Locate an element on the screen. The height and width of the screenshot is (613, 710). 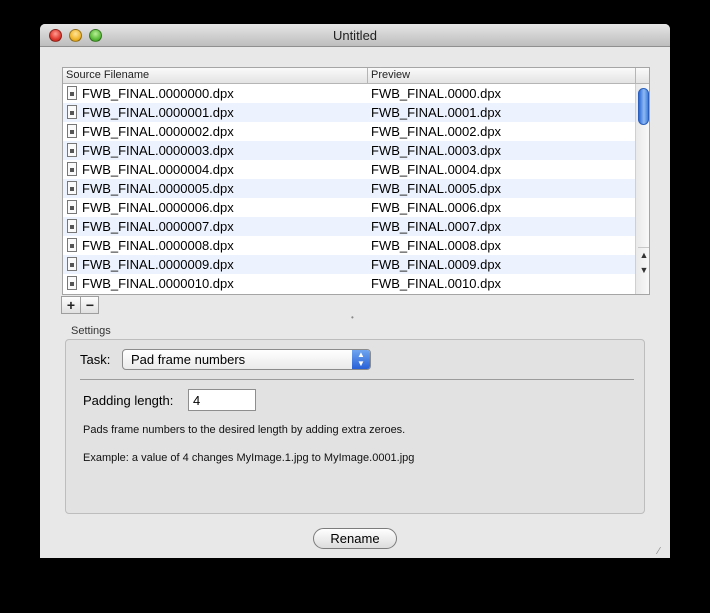
preview-filename-cell: FWB_FINAL.0004.dpx is located at coordinates (436, 169).